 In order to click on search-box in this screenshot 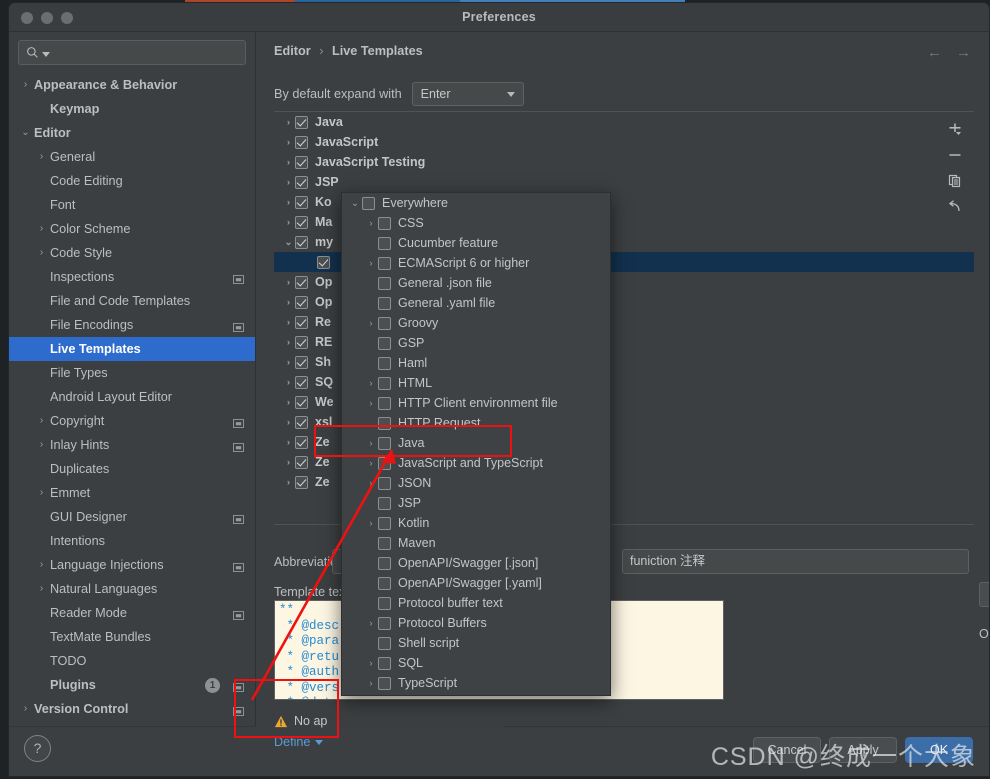, I will do `click(132, 52)`.